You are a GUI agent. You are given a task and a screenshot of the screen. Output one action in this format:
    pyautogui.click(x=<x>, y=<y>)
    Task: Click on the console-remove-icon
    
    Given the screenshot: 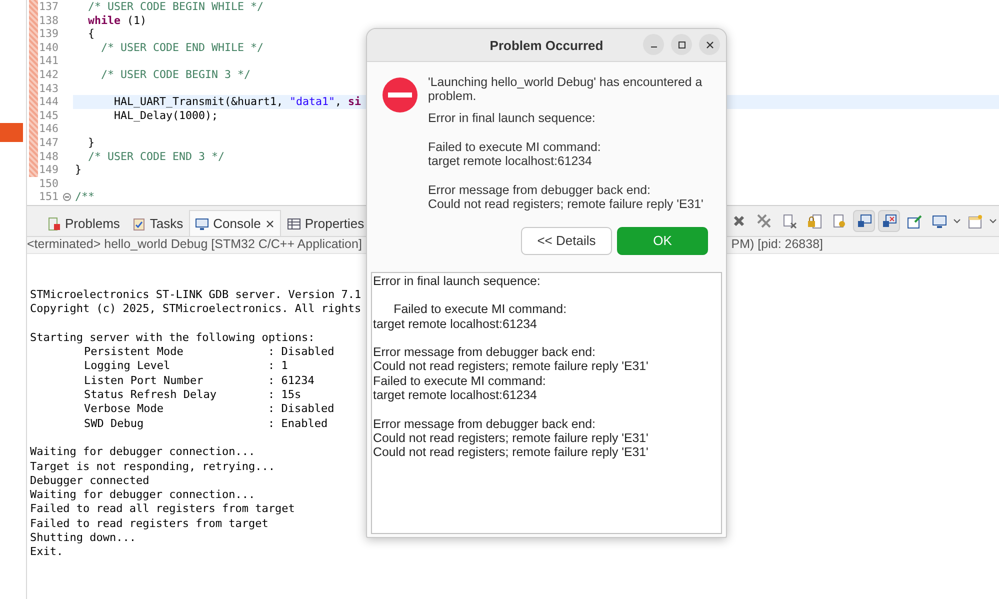 What is the action you would take?
    pyautogui.click(x=889, y=221)
    